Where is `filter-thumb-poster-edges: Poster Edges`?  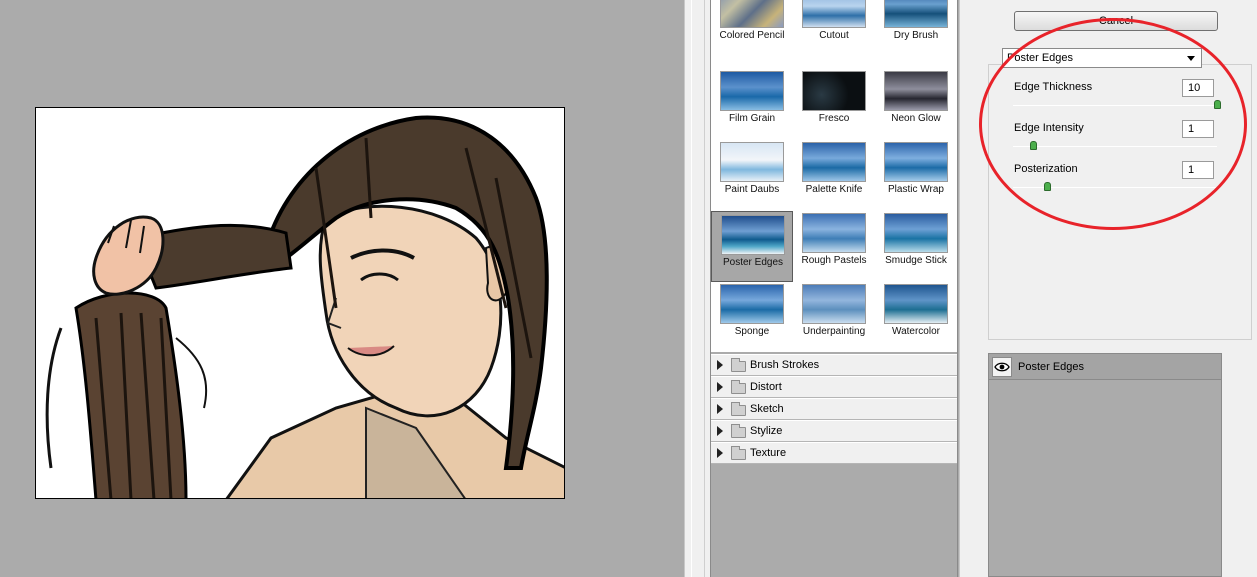
filter-thumb-poster-edges: Poster Edges is located at coordinates (752, 246).